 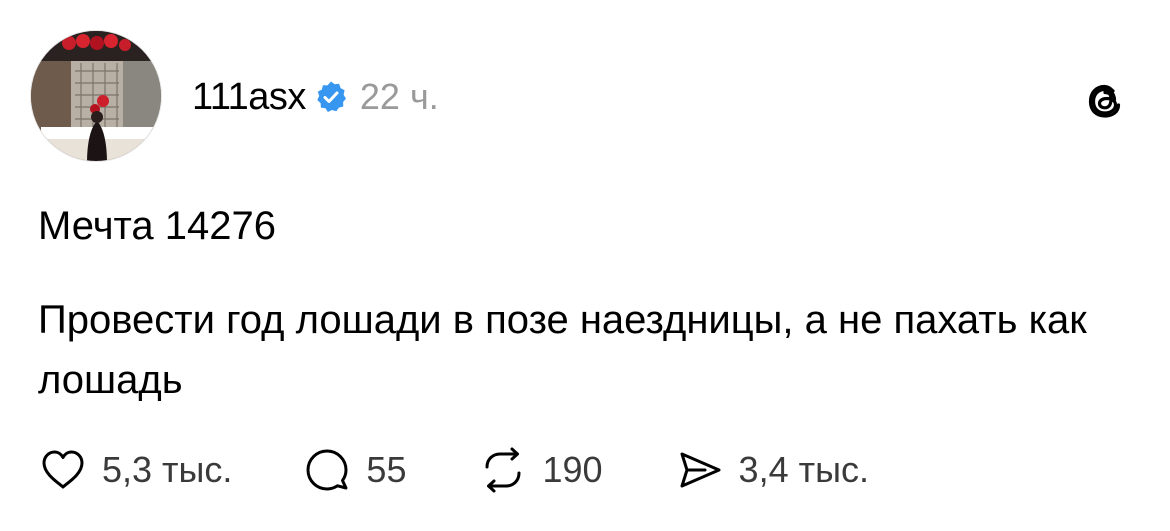 I want to click on like-button: 5,3 тыс., so click(x=135, y=470).